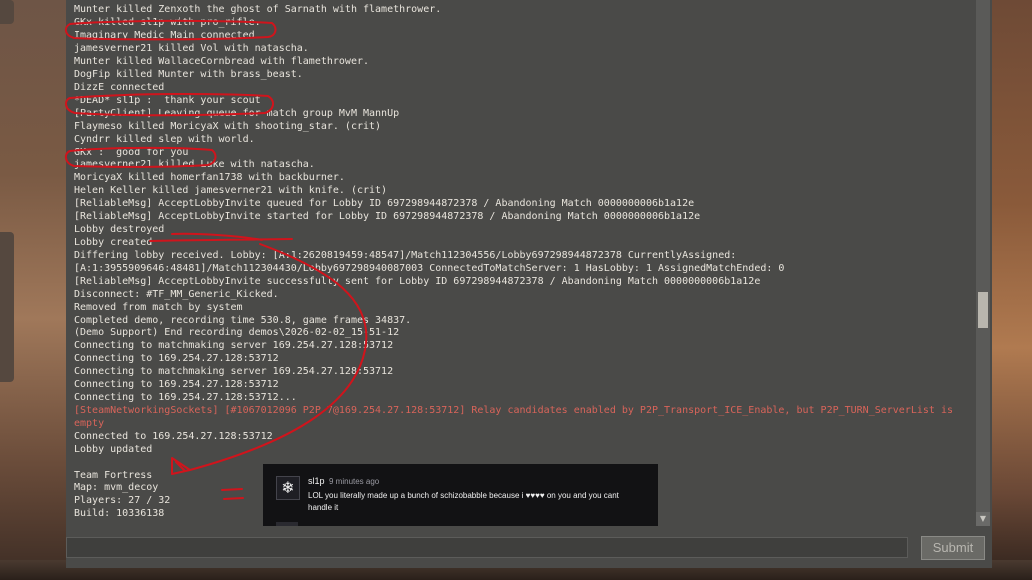 This screenshot has width=1032, height=580. What do you see at coordinates (288, 488) in the screenshot?
I see `snowflake-icon: ❄` at bounding box center [288, 488].